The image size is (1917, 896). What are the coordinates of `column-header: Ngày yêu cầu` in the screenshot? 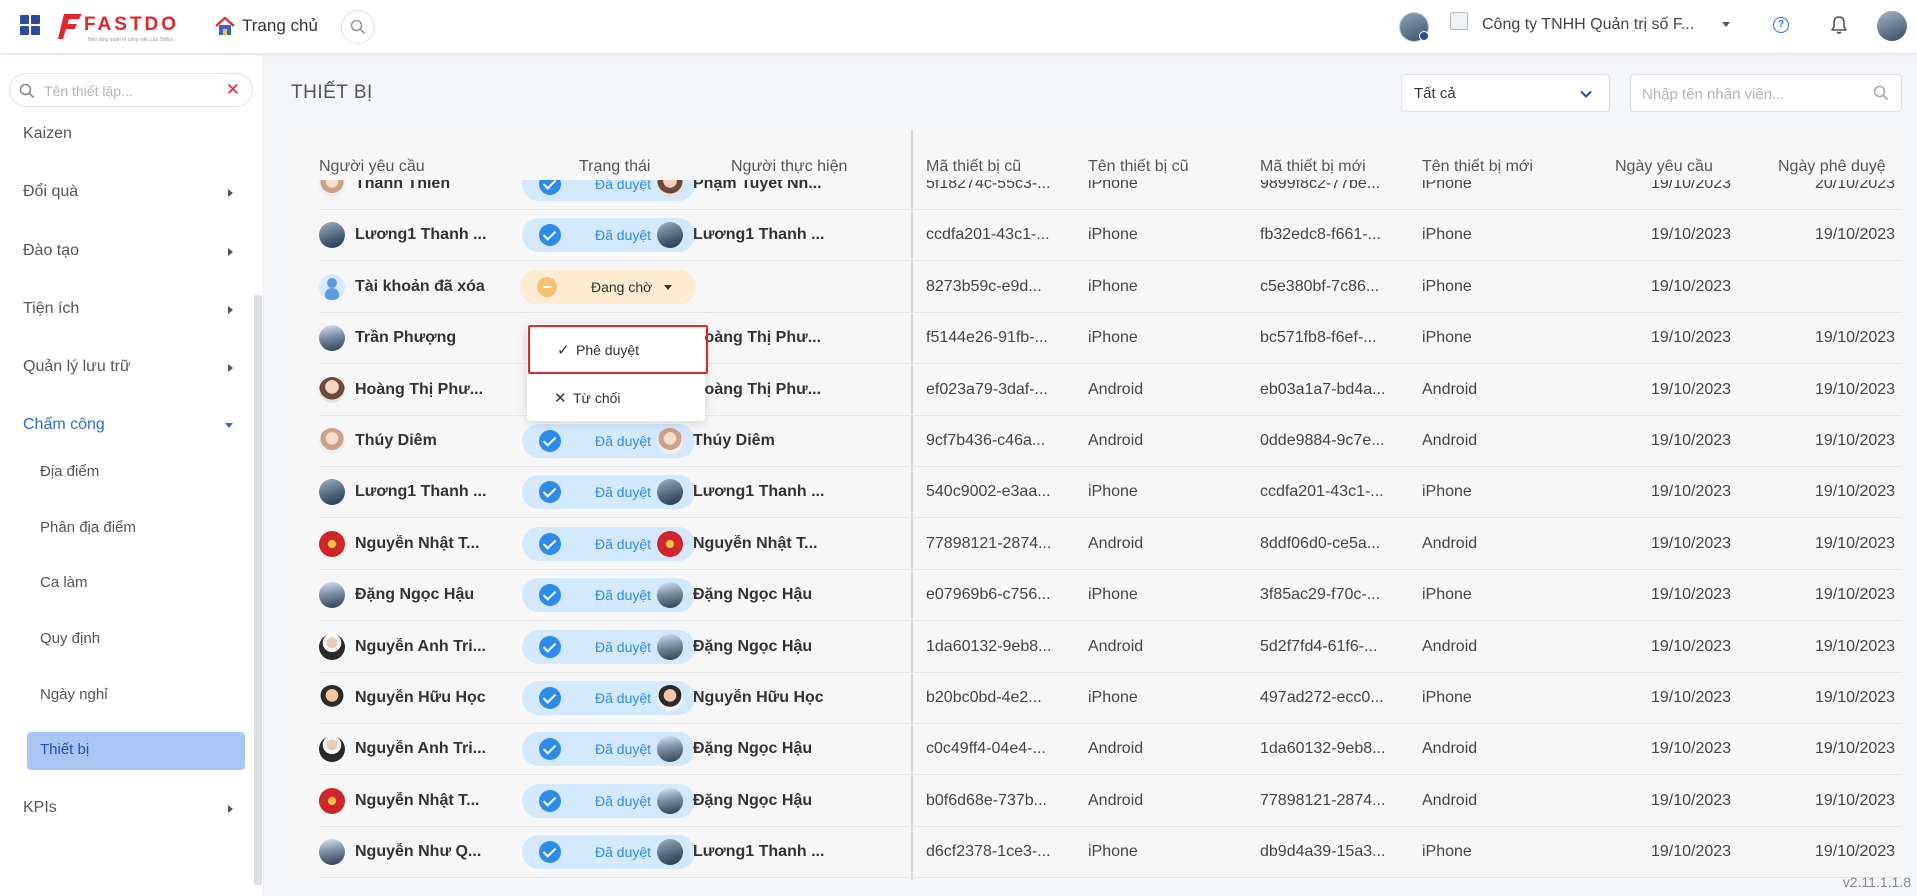 It's located at (1664, 167).